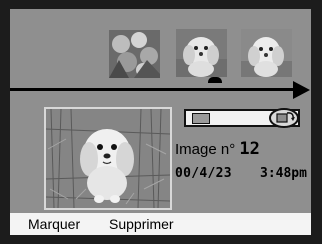 The image size is (322, 244). What do you see at coordinates (301, 90) in the screenshot?
I see `arrow-right-icon` at bounding box center [301, 90].